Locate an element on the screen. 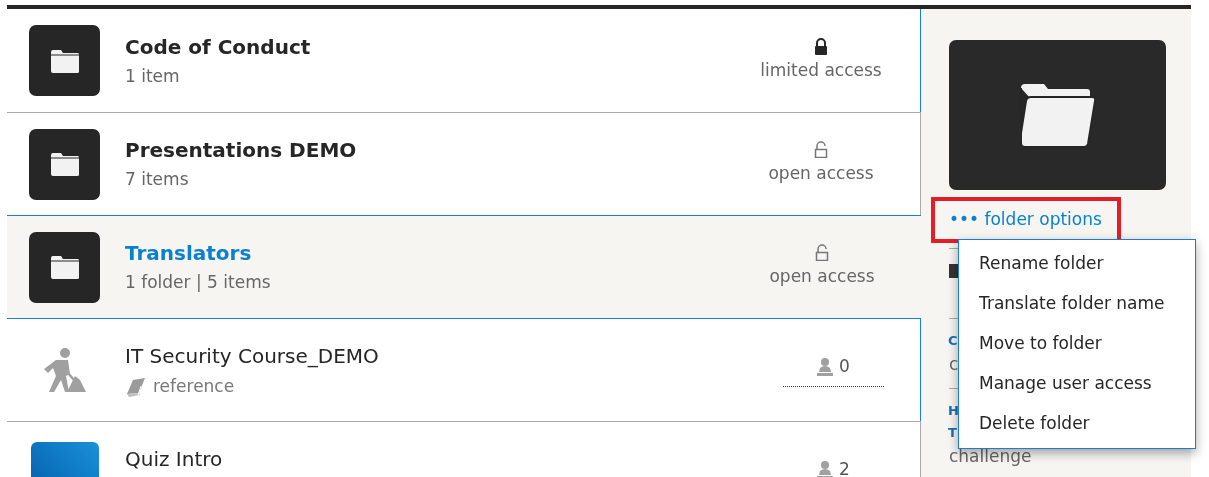  entry-title: H is located at coordinates (953, 411).